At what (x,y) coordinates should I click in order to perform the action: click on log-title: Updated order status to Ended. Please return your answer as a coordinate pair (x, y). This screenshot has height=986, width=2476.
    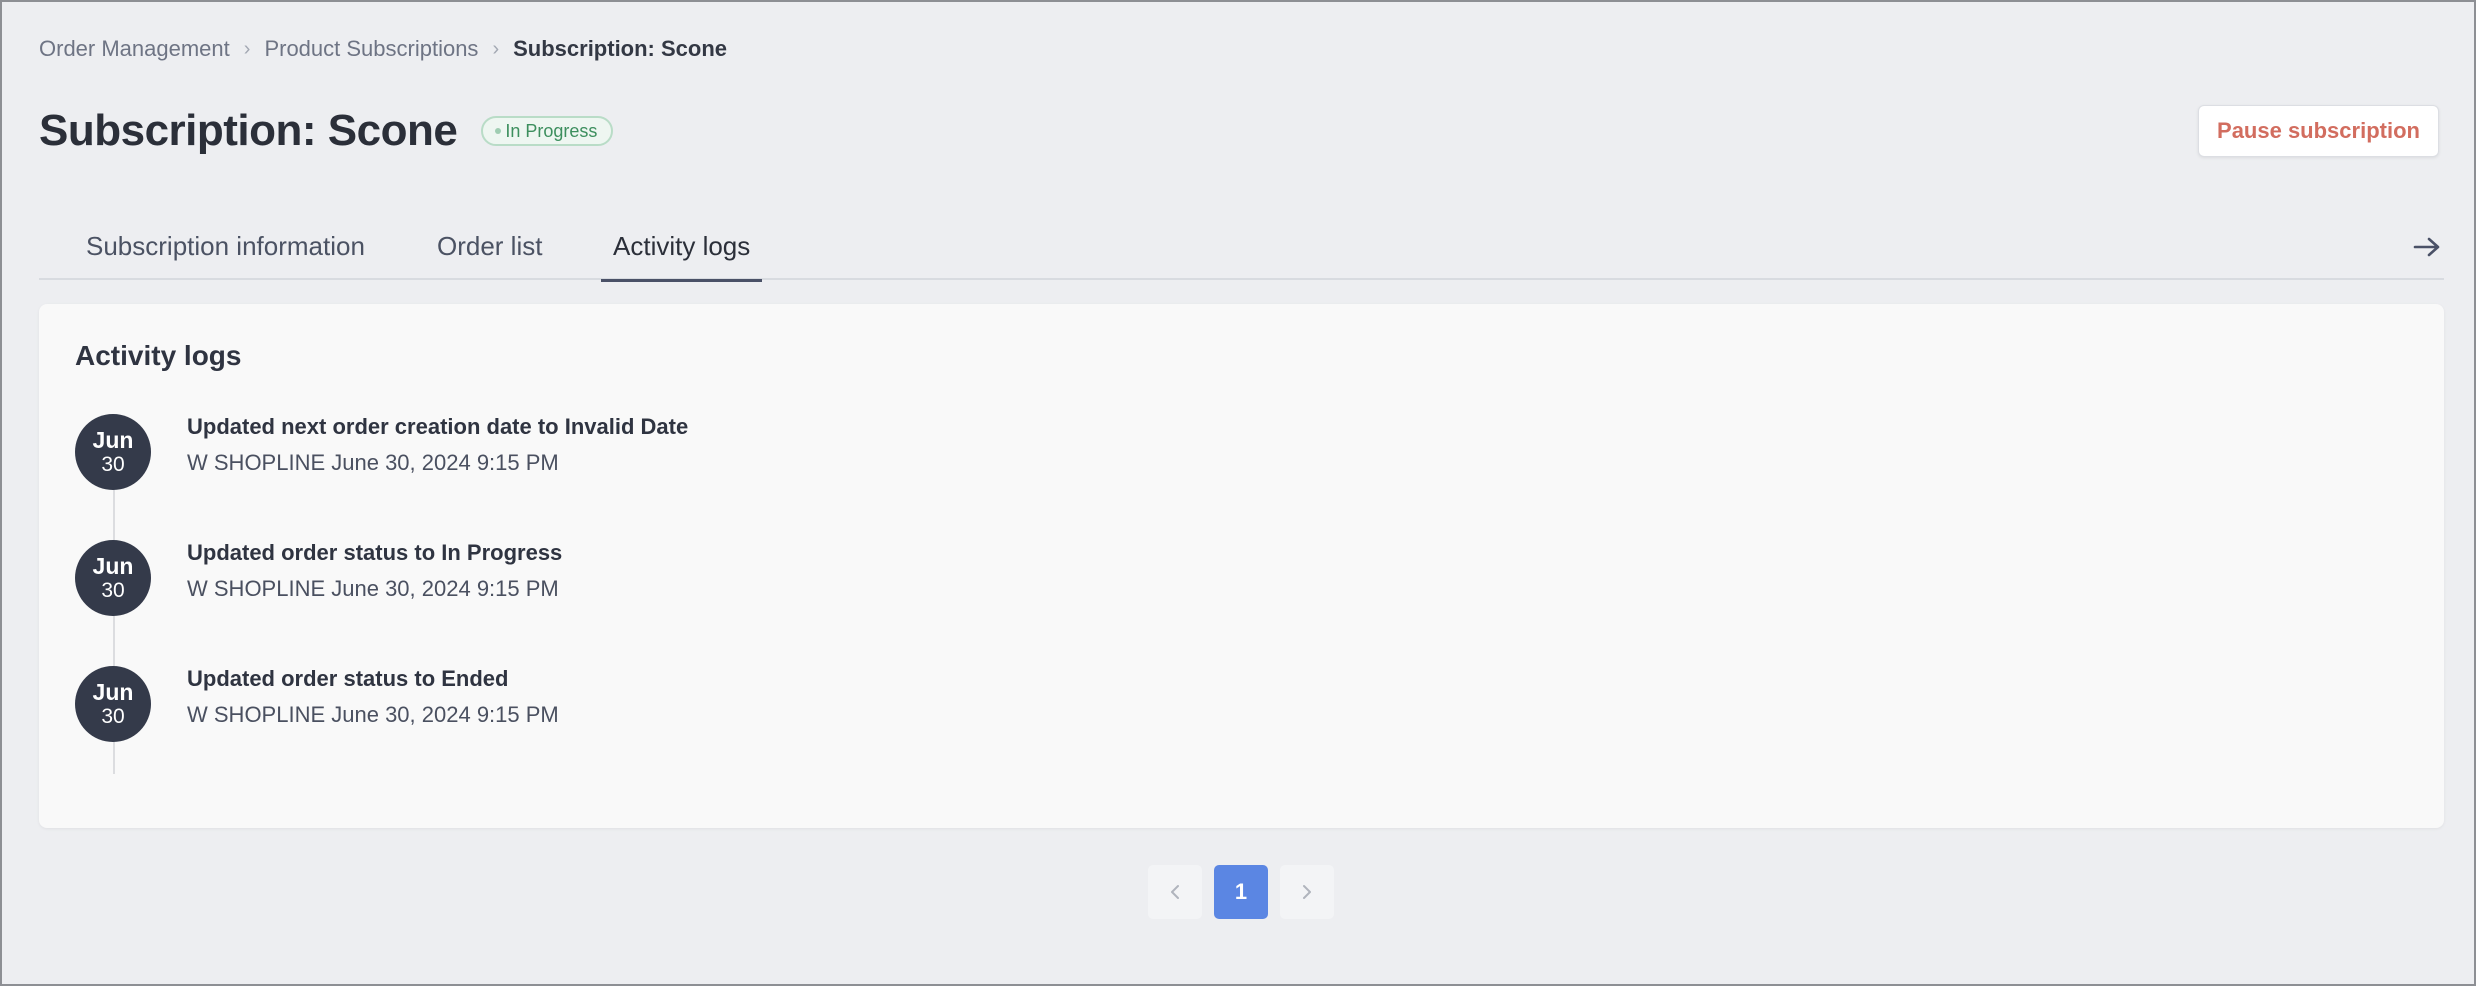
    Looking at the image, I should click on (348, 678).